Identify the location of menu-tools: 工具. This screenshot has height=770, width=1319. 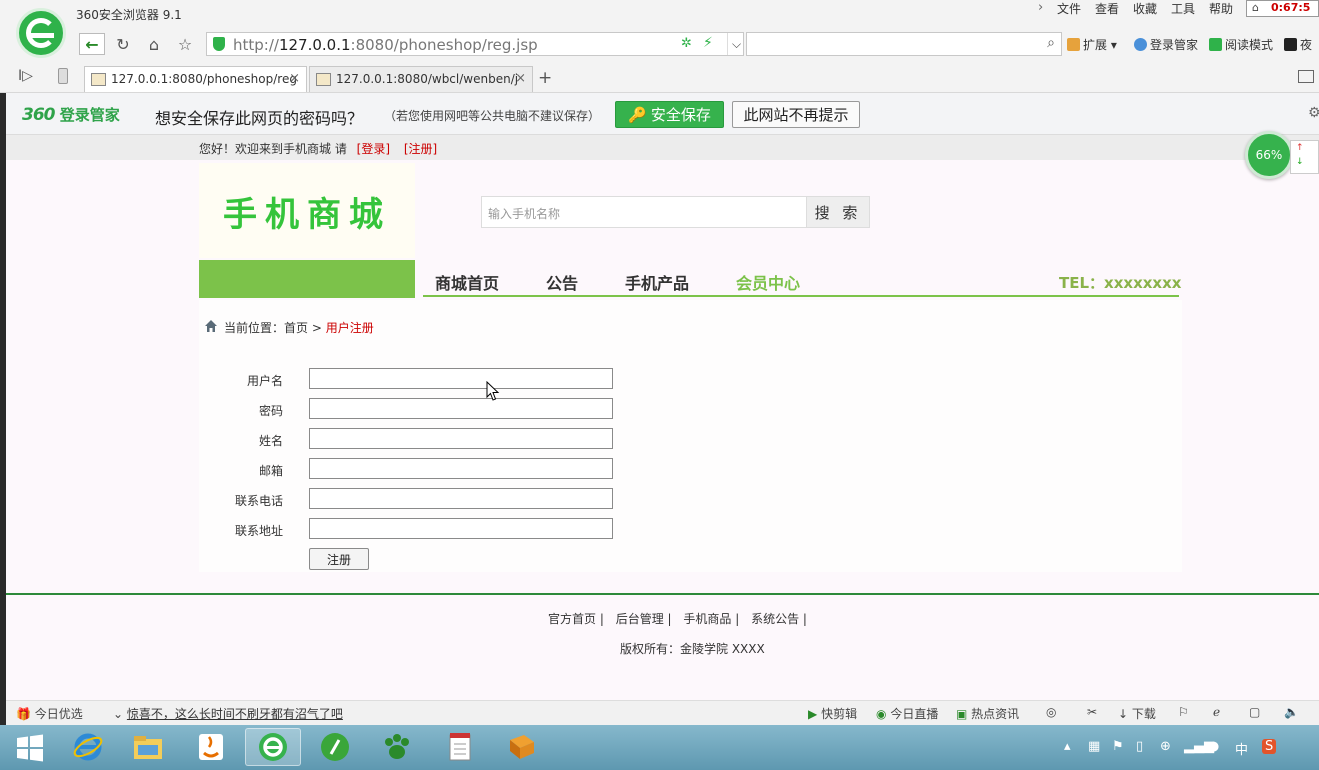
(1183, 8).